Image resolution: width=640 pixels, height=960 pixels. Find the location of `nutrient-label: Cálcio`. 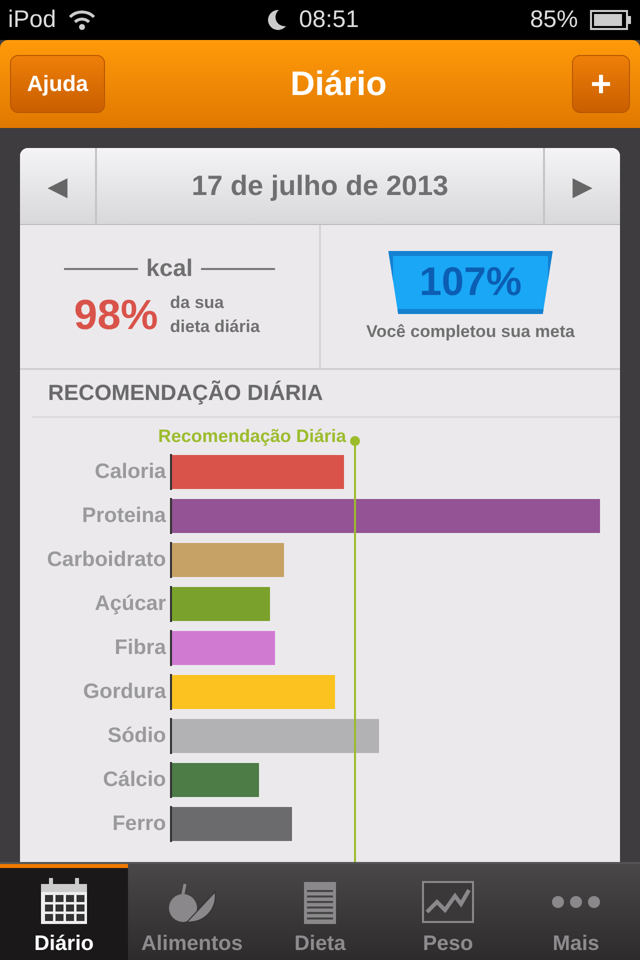

nutrient-label: Cálcio is located at coordinates (134, 780).